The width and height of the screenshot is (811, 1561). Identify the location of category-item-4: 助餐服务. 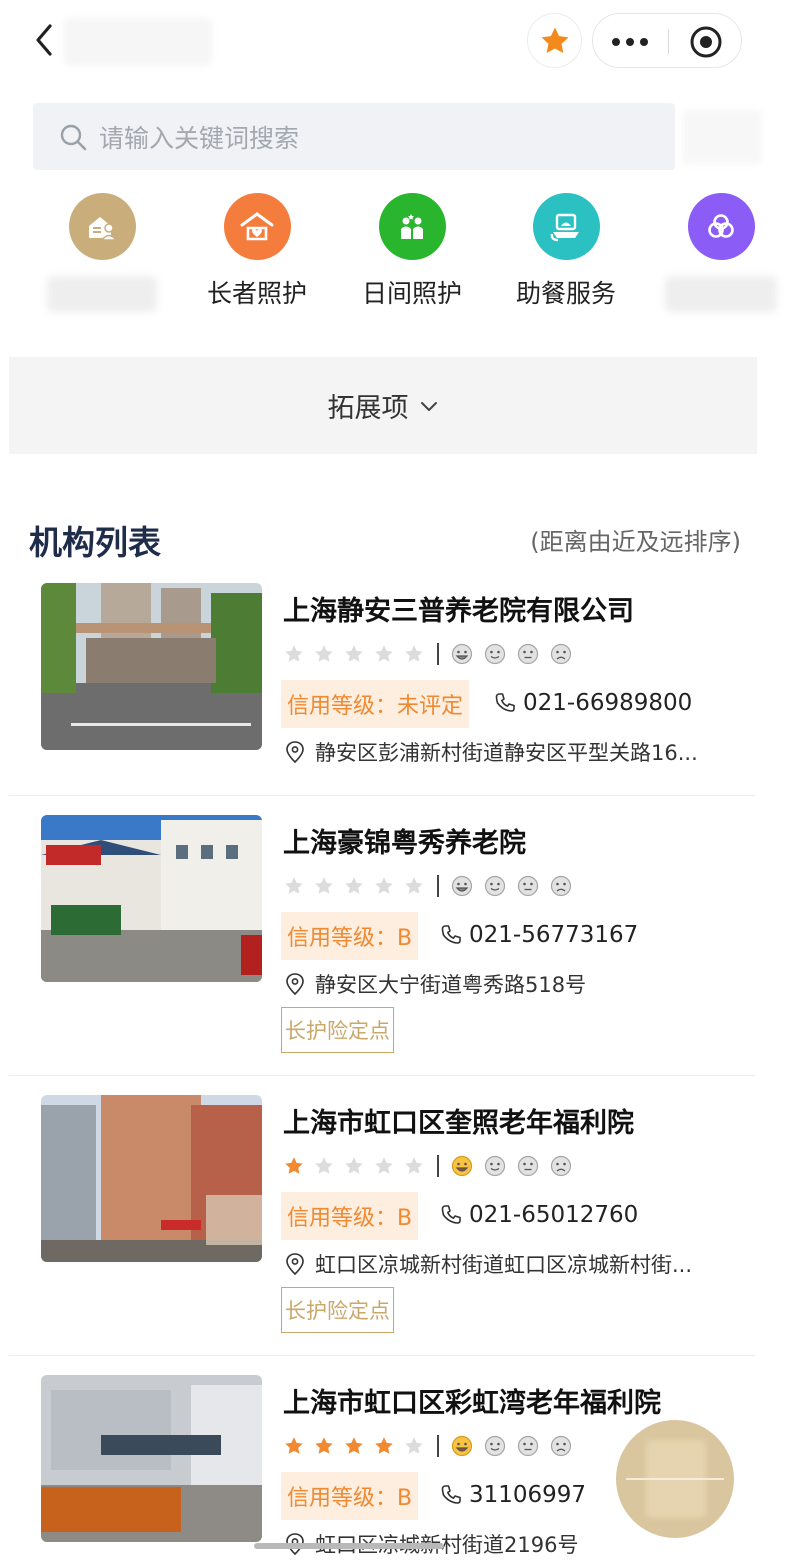
(566, 251).